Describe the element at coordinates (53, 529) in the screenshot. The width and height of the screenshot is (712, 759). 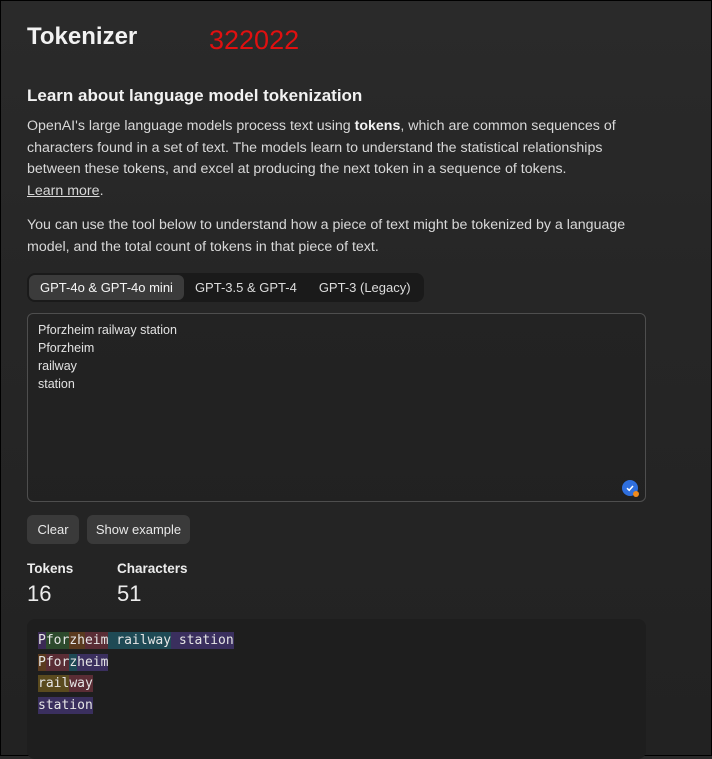
I see `clear-button: Clear` at that location.